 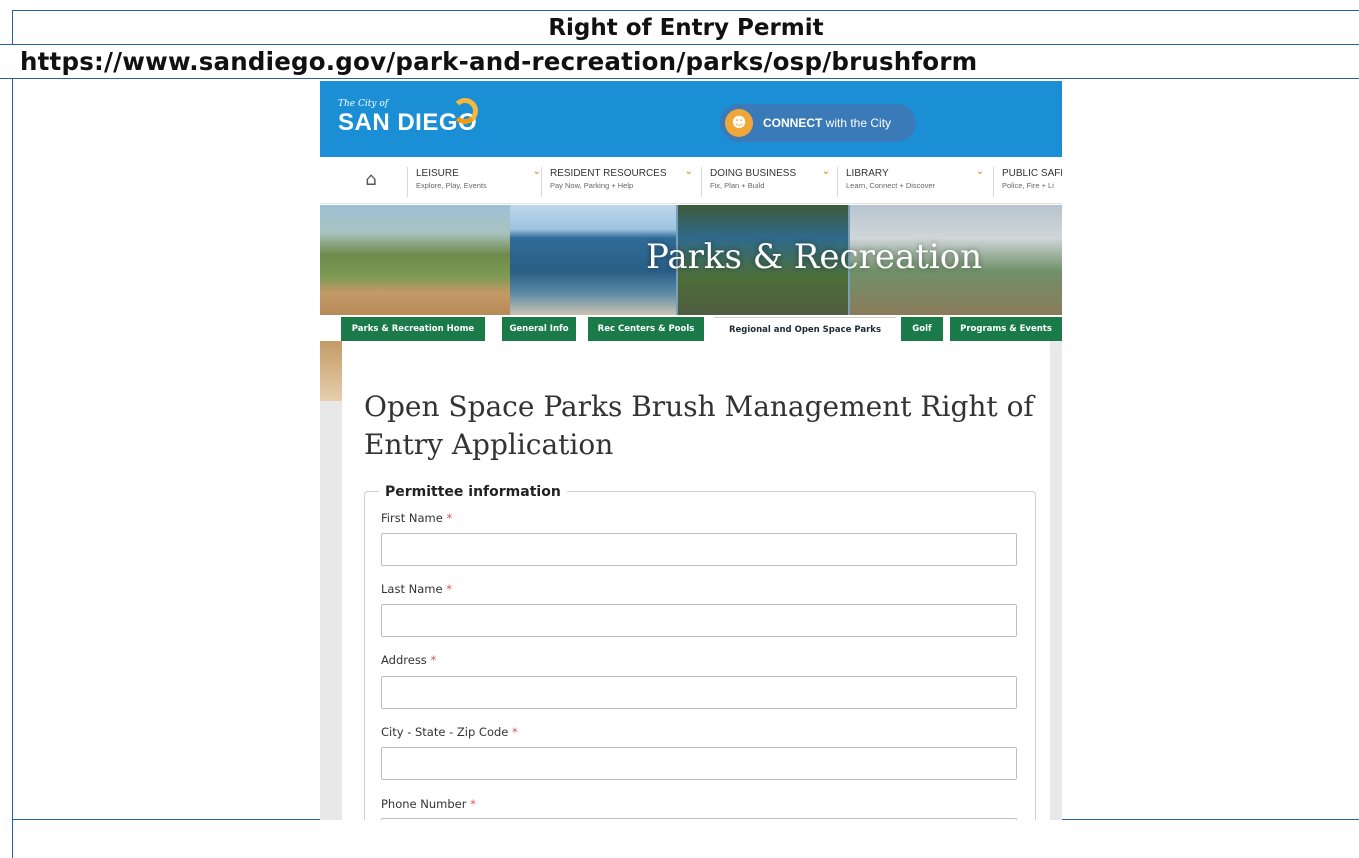 What do you see at coordinates (445, 732) in the screenshot?
I see `label-text: City - State - Zip Code` at bounding box center [445, 732].